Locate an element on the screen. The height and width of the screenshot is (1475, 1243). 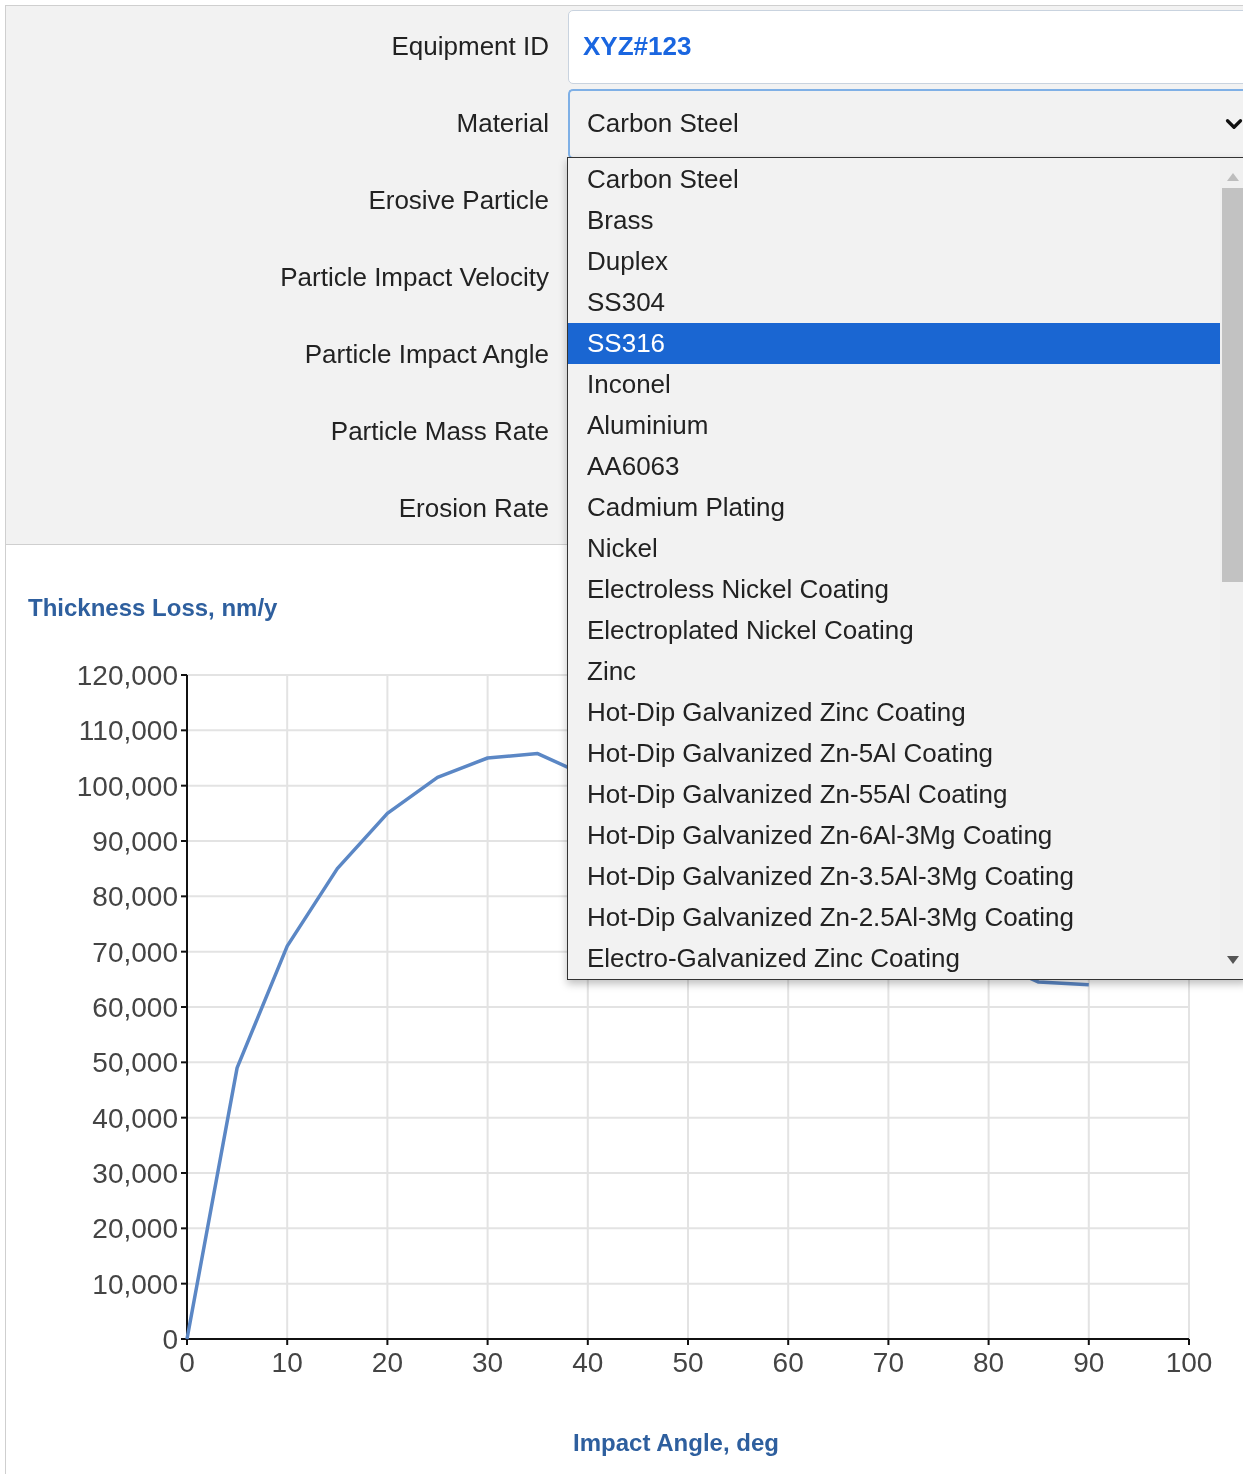
x-tick-label: 10 is located at coordinates (287, 1362).